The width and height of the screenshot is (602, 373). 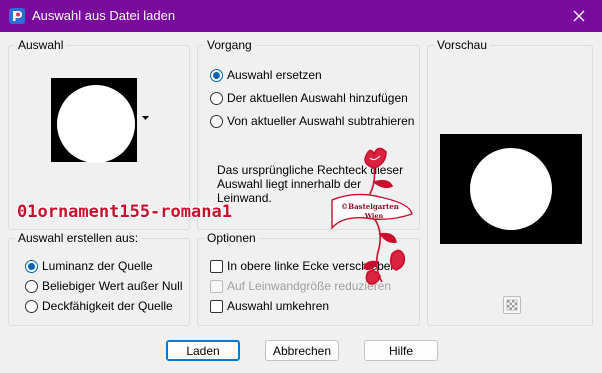 What do you see at coordinates (321, 121) in the screenshot?
I see `radio-label: Von aktueller Auswahl subtrahieren` at bounding box center [321, 121].